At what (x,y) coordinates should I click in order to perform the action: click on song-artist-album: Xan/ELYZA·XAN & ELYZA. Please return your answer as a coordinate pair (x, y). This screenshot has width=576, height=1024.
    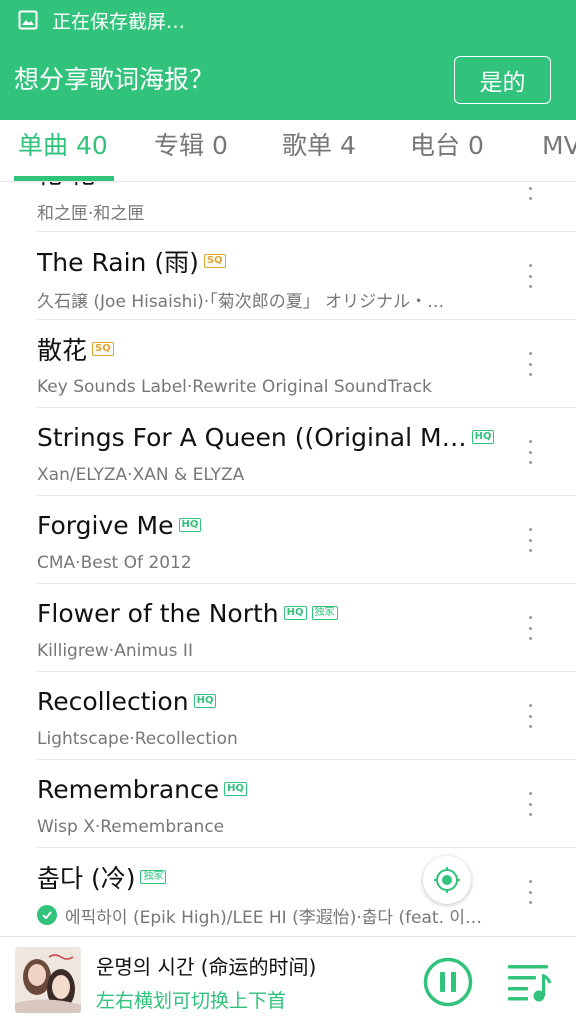
    Looking at the image, I should click on (141, 475).